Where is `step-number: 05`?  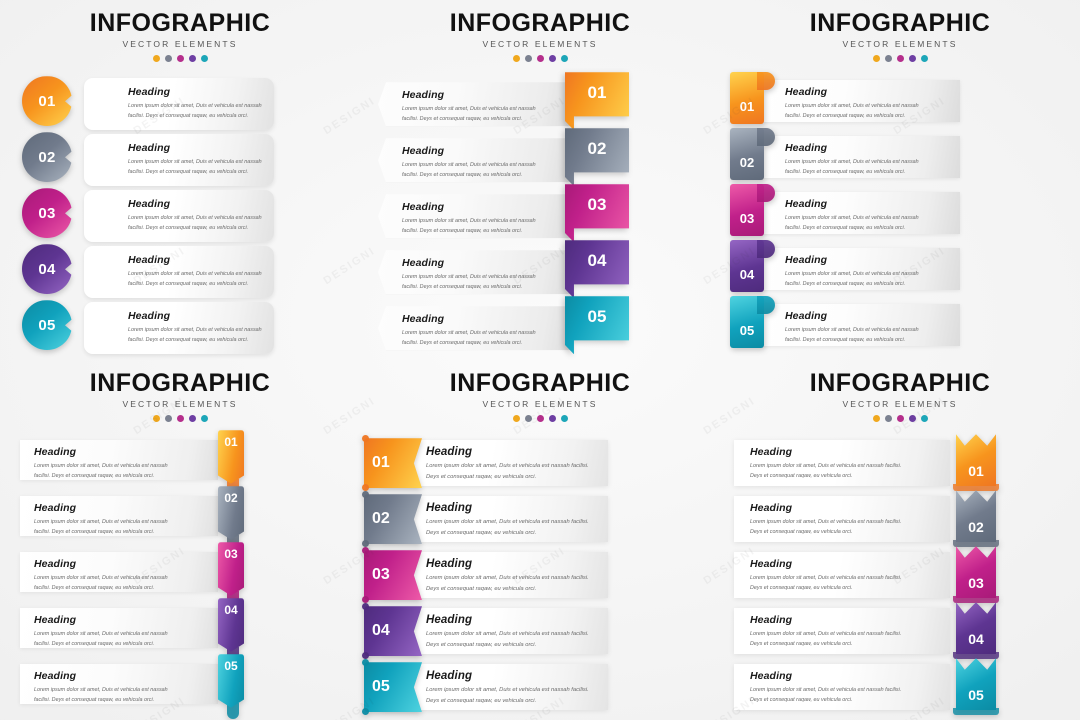 step-number: 05 is located at coordinates (747, 331).